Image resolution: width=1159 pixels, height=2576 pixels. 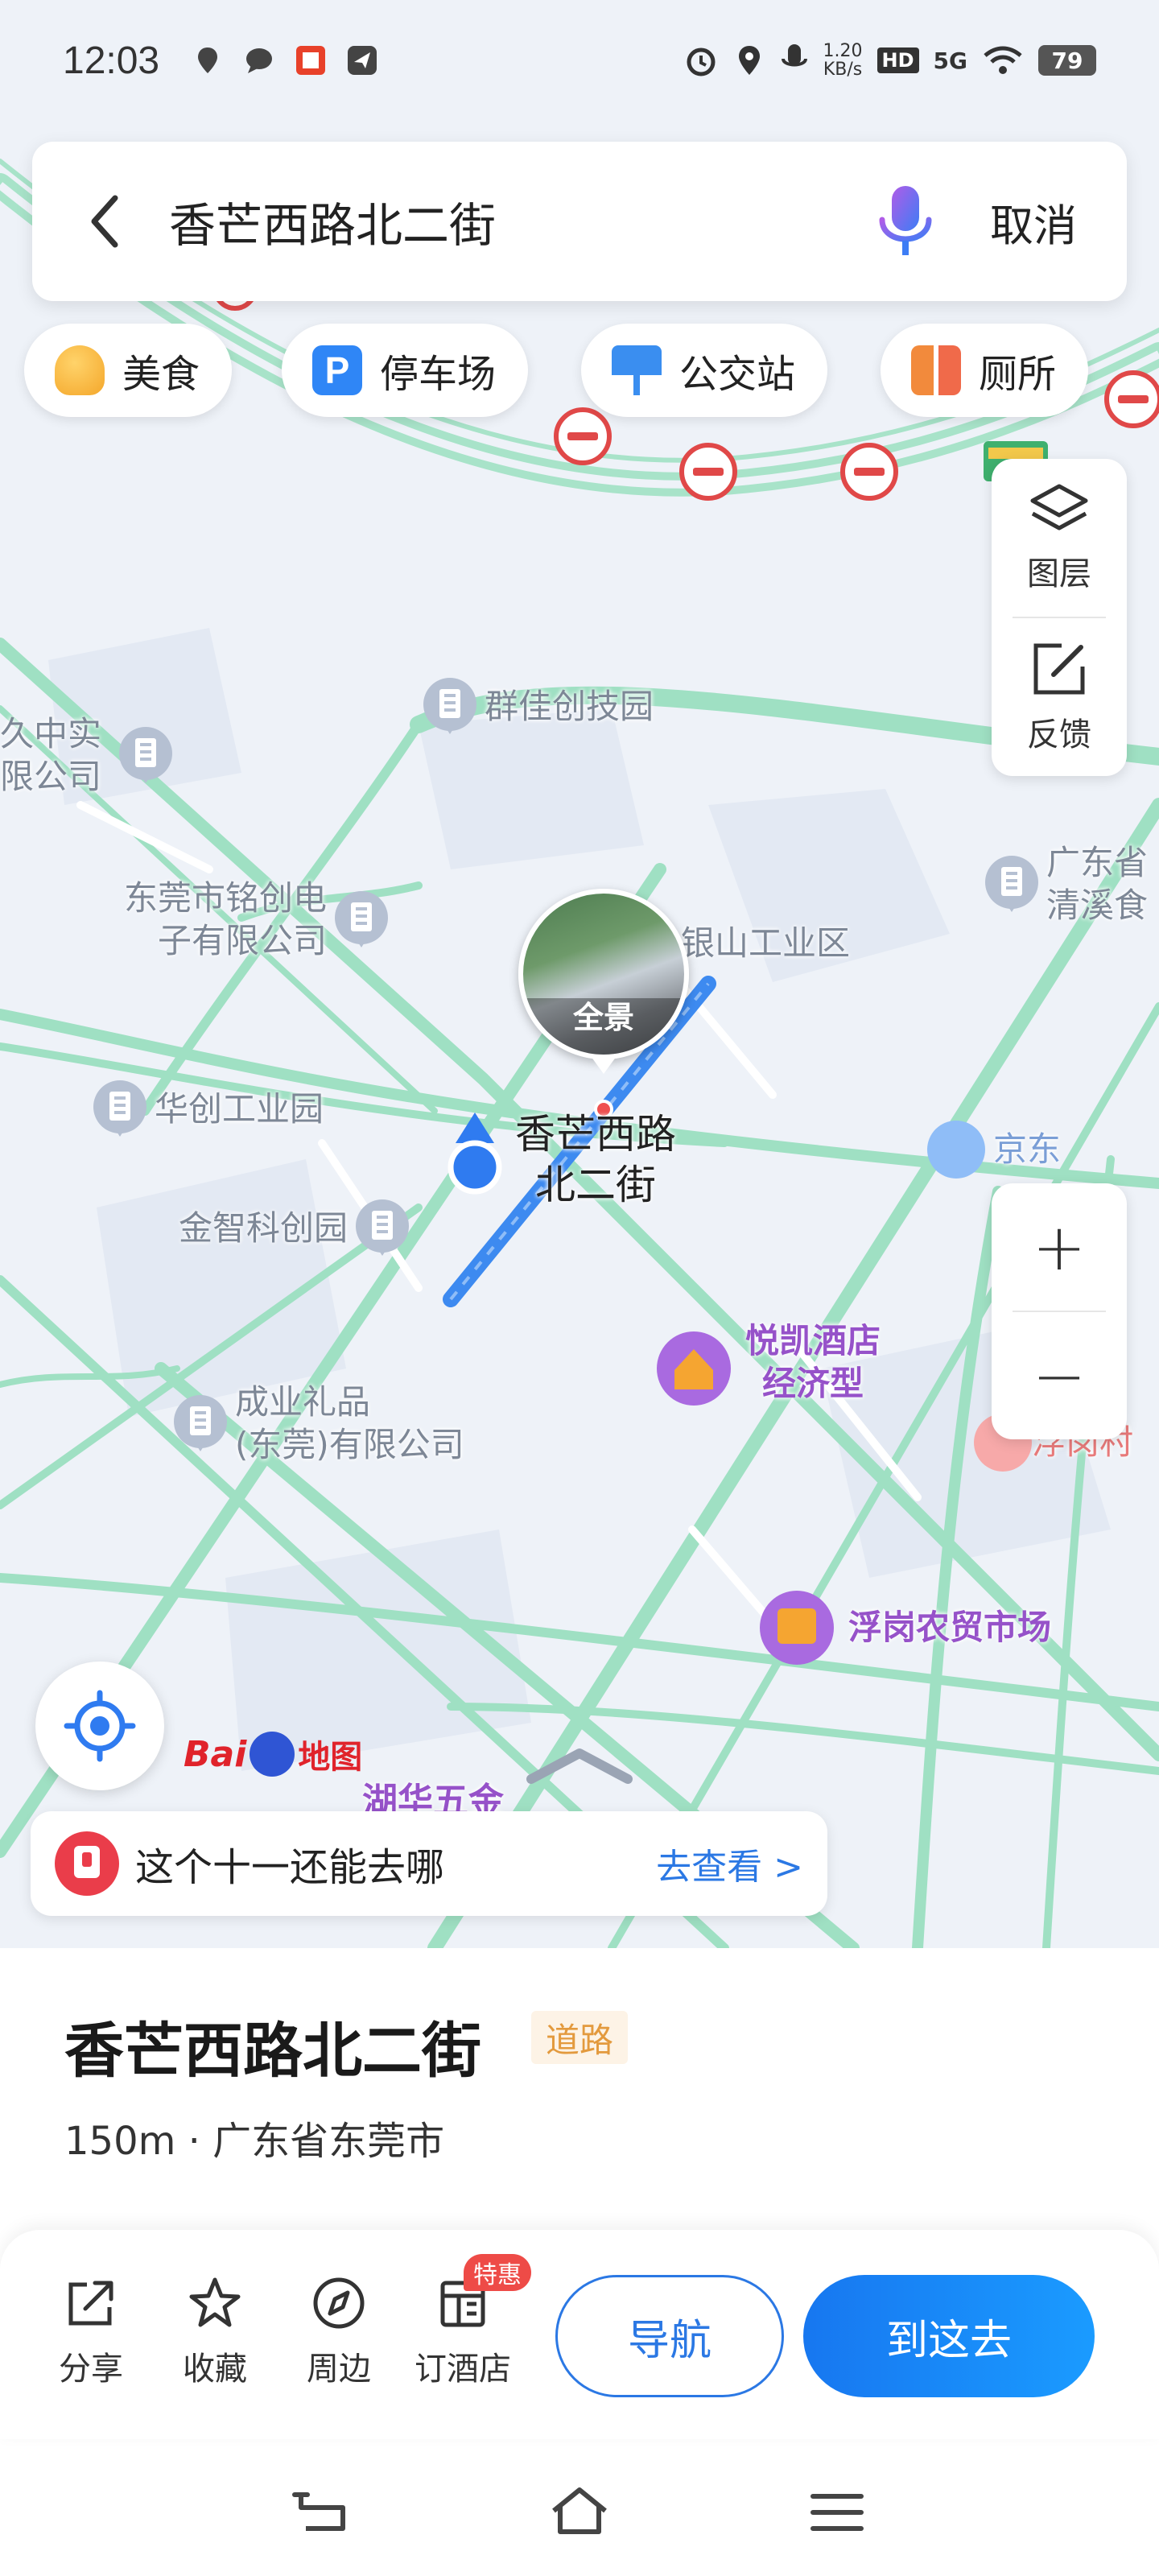 What do you see at coordinates (669, 2336) in the screenshot?
I see `navigate-button: 导航` at bounding box center [669, 2336].